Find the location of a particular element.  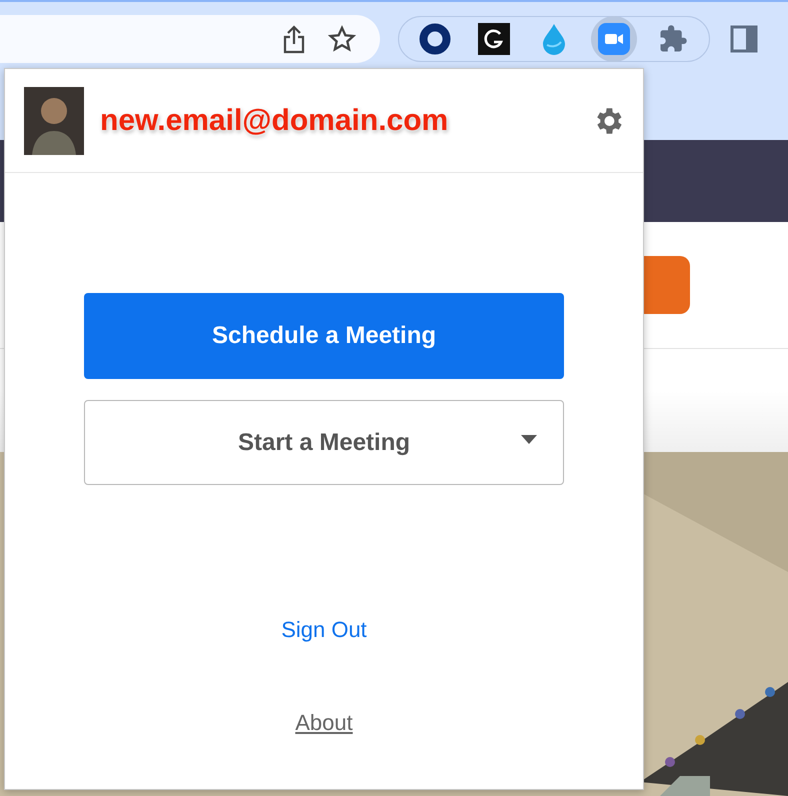

schedule-meeting-button: Schedule a Meeting is located at coordinates (324, 336).